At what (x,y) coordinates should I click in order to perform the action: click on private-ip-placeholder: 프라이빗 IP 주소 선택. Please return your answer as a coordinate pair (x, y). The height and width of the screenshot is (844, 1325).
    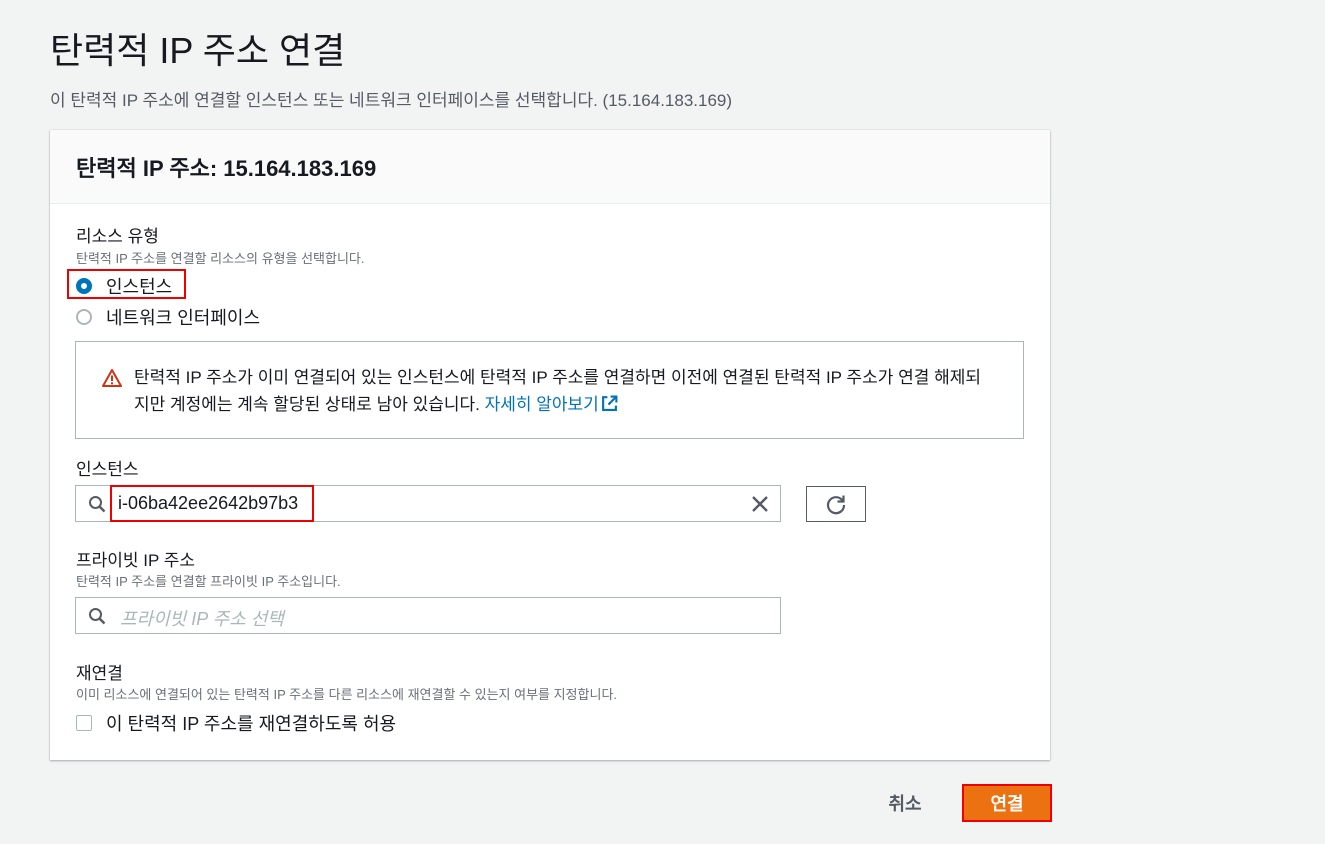
    Looking at the image, I should click on (202, 619).